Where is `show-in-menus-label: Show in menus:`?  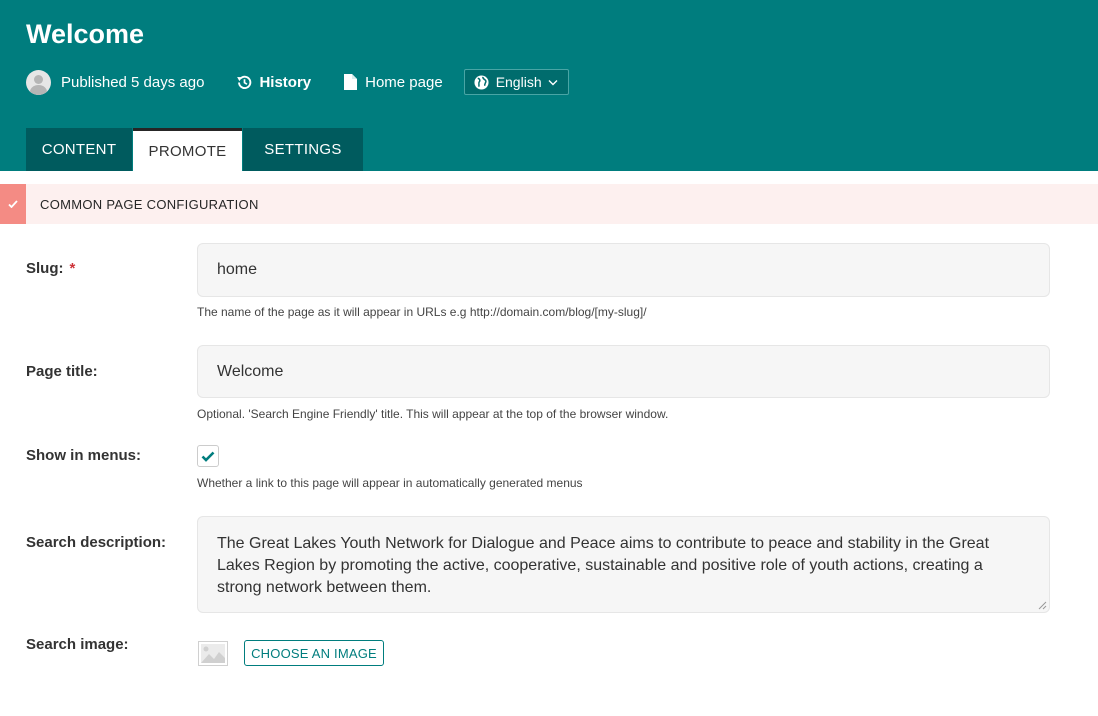
show-in-menus-label: Show in menus: is located at coordinates (84, 455).